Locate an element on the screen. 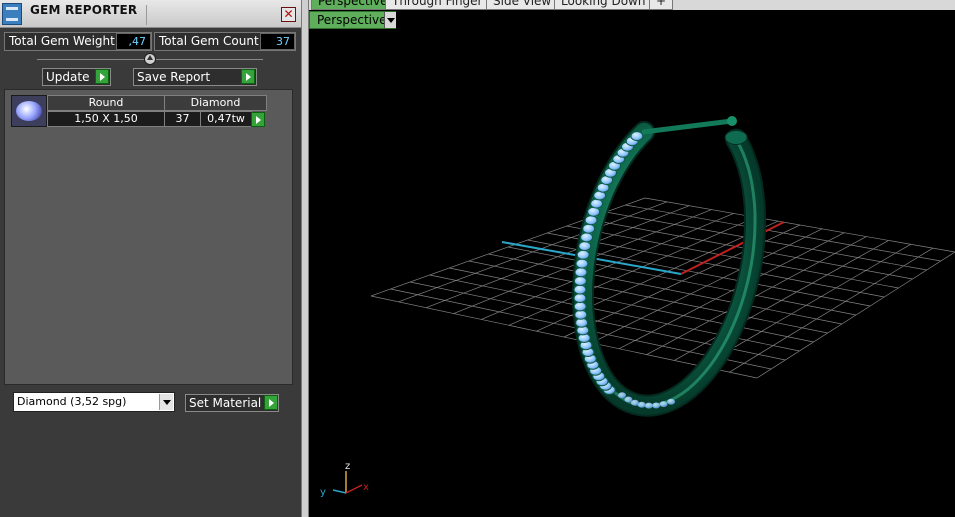 The image size is (955, 517). set-material-button-label: Set Material is located at coordinates (225, 403).